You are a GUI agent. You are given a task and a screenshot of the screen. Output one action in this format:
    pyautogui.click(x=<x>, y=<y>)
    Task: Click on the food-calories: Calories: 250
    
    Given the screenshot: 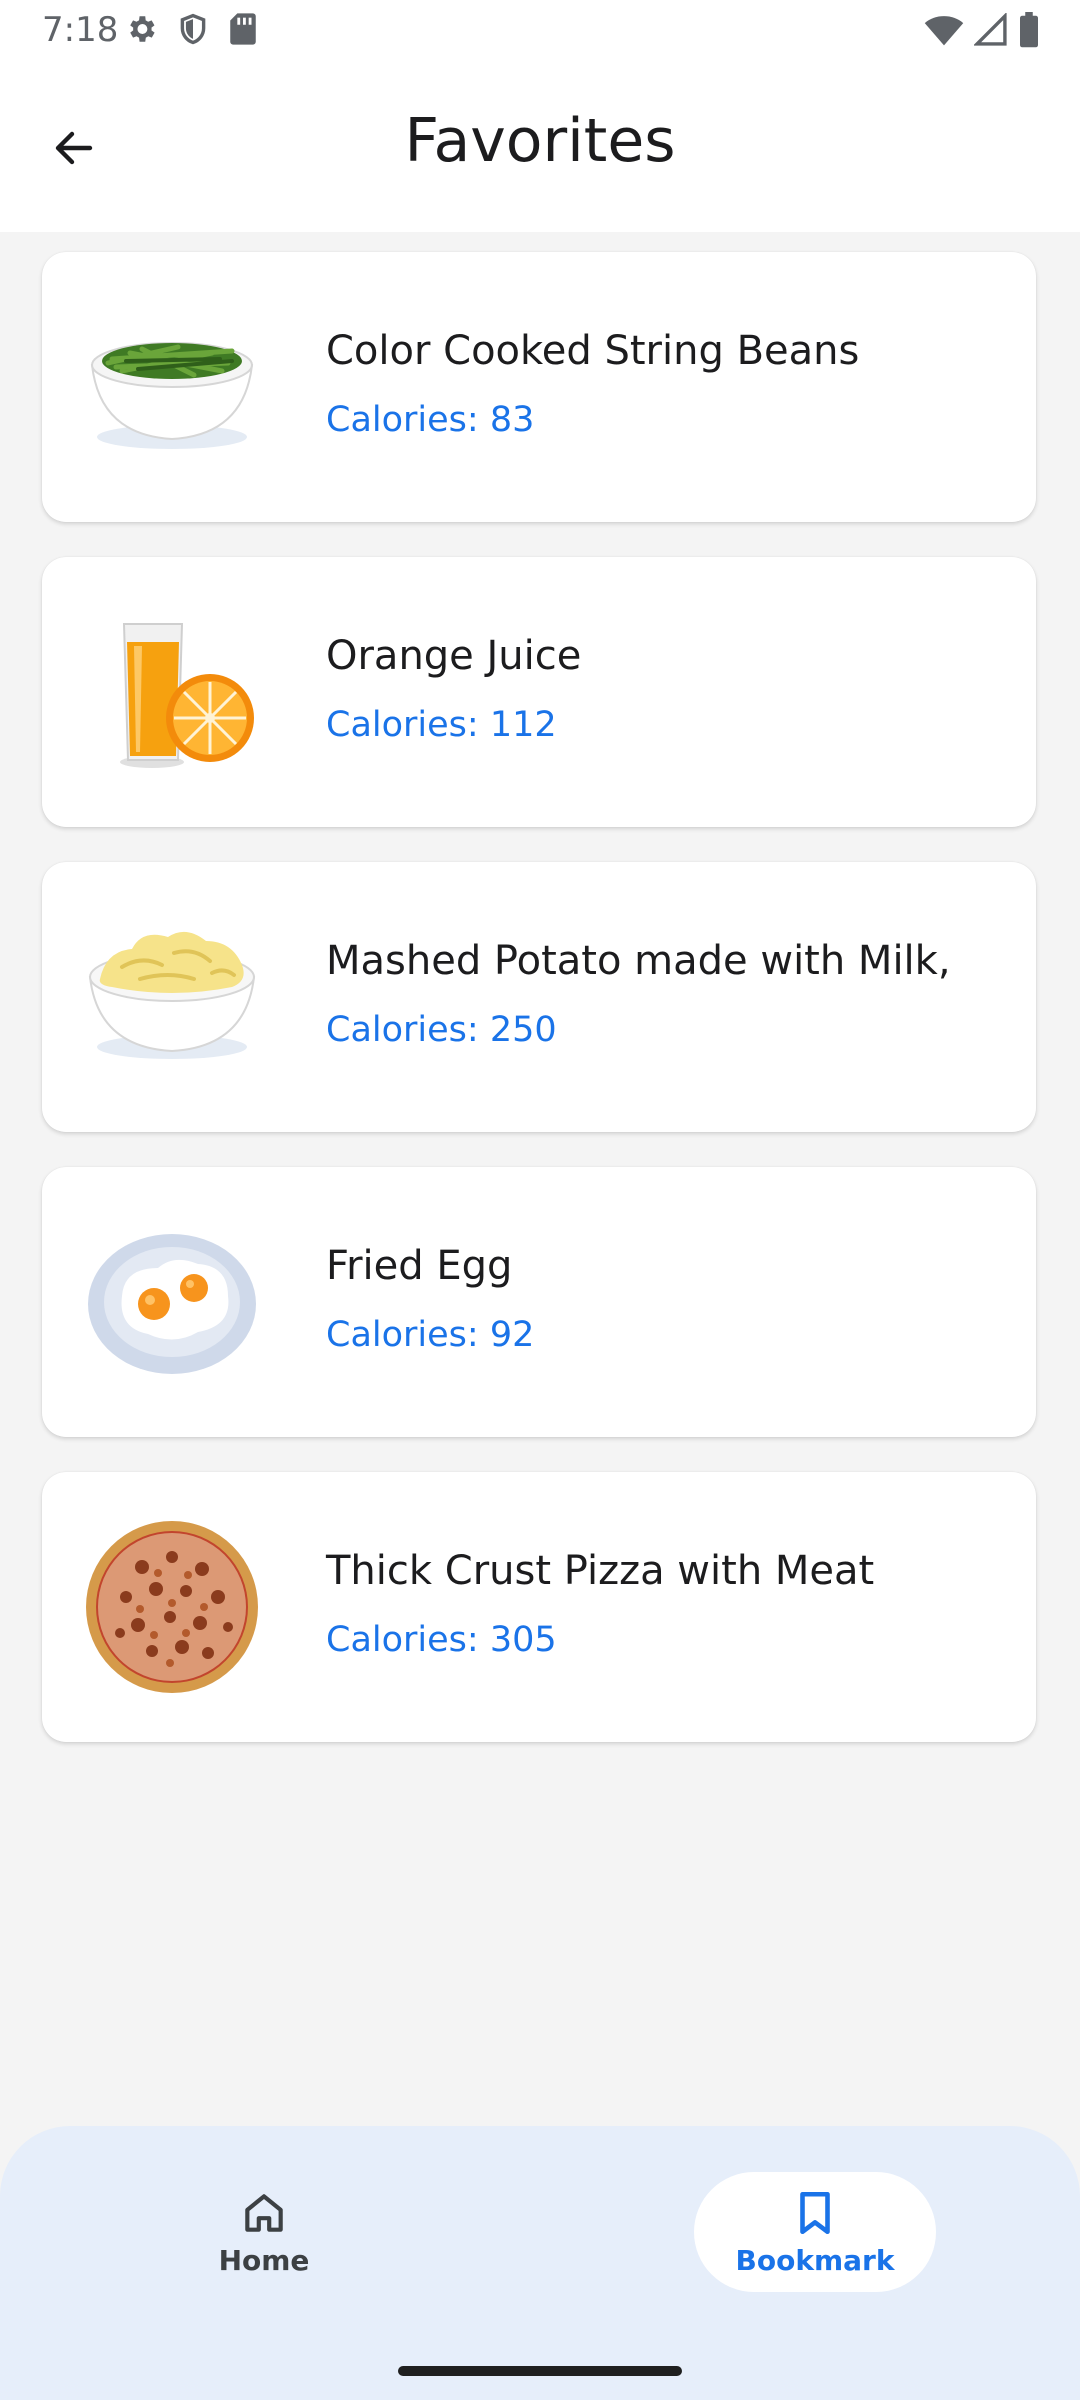 What is the action you would take?
    pyautogui.click(x=441, y=1030)
    